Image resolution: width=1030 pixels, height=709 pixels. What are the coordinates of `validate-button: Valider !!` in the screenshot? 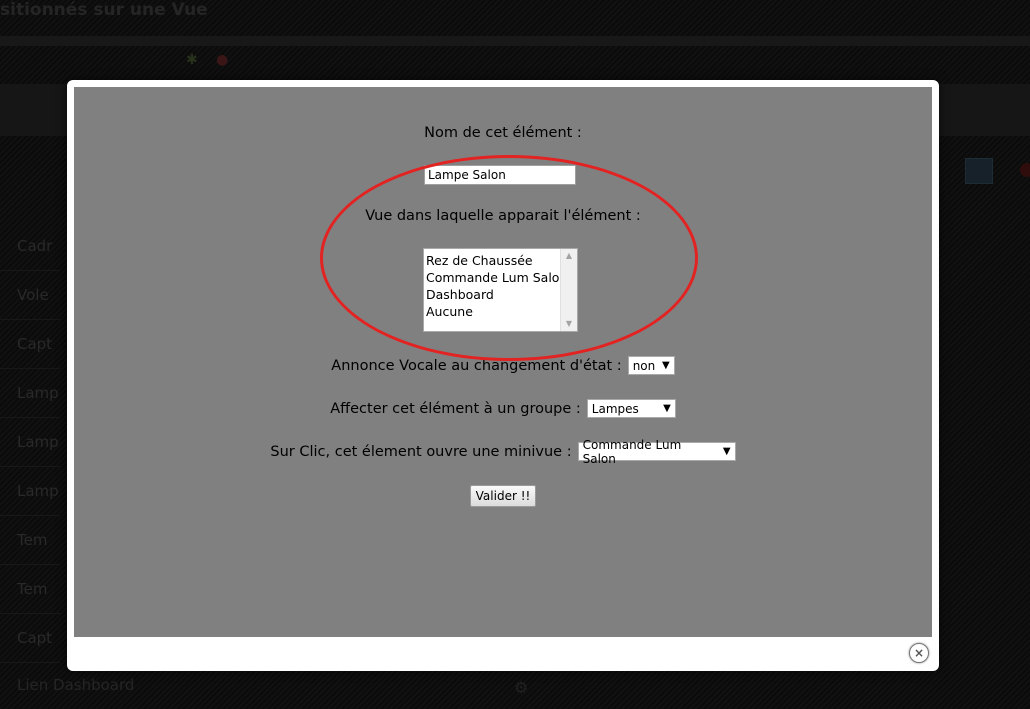 It's located at (503, 496).